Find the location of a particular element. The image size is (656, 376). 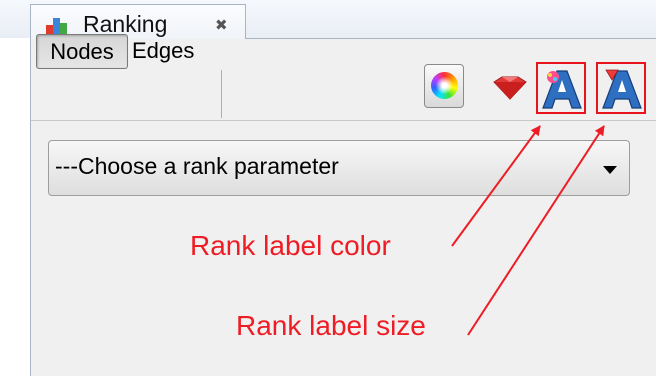

arrow-label-color is located at coordinates (496, 186).